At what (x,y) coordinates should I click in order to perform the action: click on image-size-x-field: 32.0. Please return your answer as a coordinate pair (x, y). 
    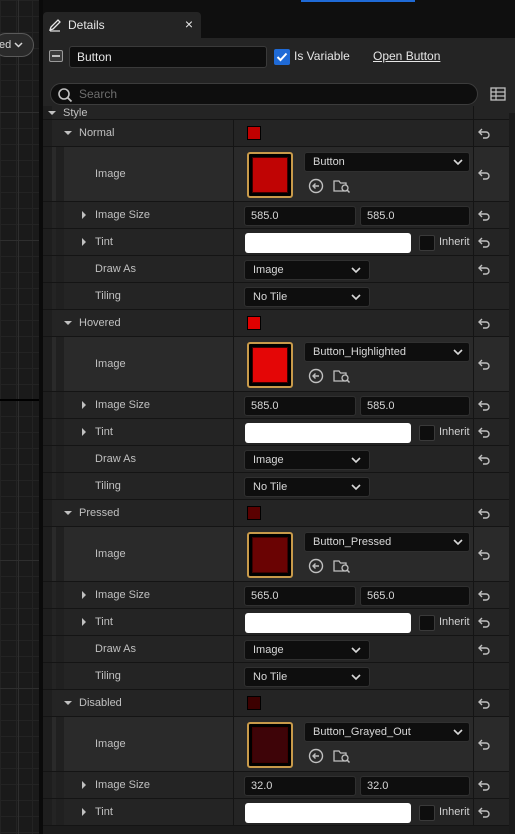
    Looking at the image, I should click on (300, 786).